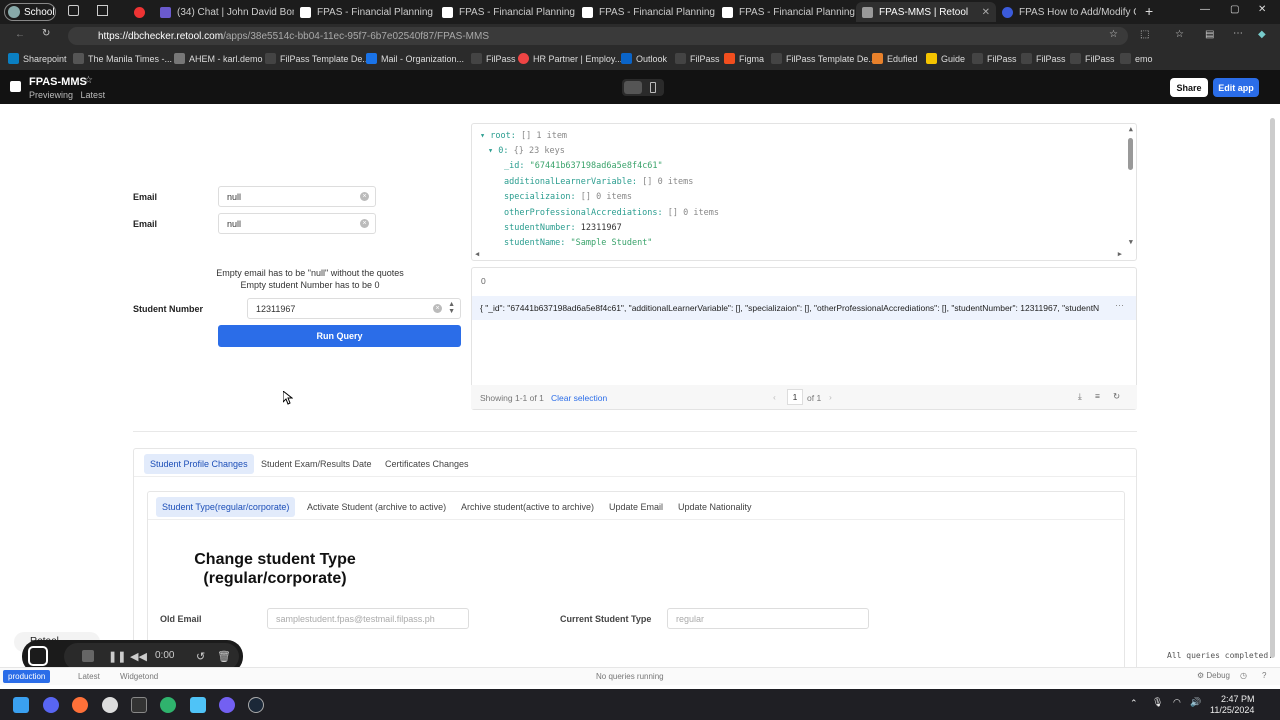 The image size is (1280, 720). Describe the element at coordinates (986, 12) in the screenshot. I see `close-icon: ✕` at that location.